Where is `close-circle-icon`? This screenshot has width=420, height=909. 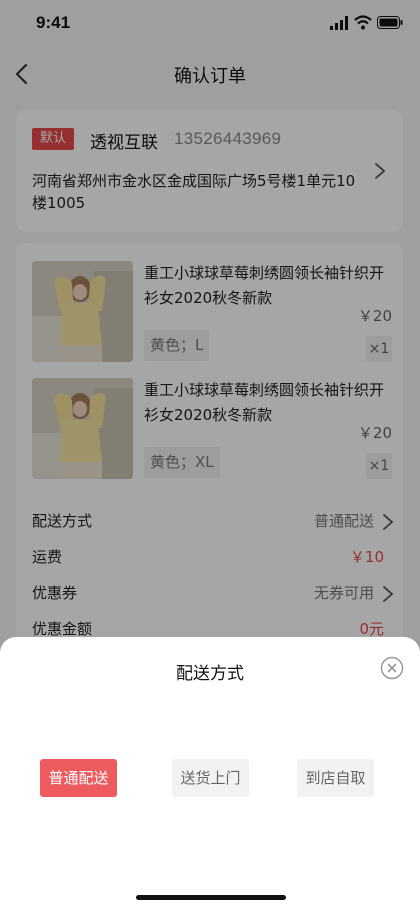 close-circle-icon is located at coordinates (392, 668).